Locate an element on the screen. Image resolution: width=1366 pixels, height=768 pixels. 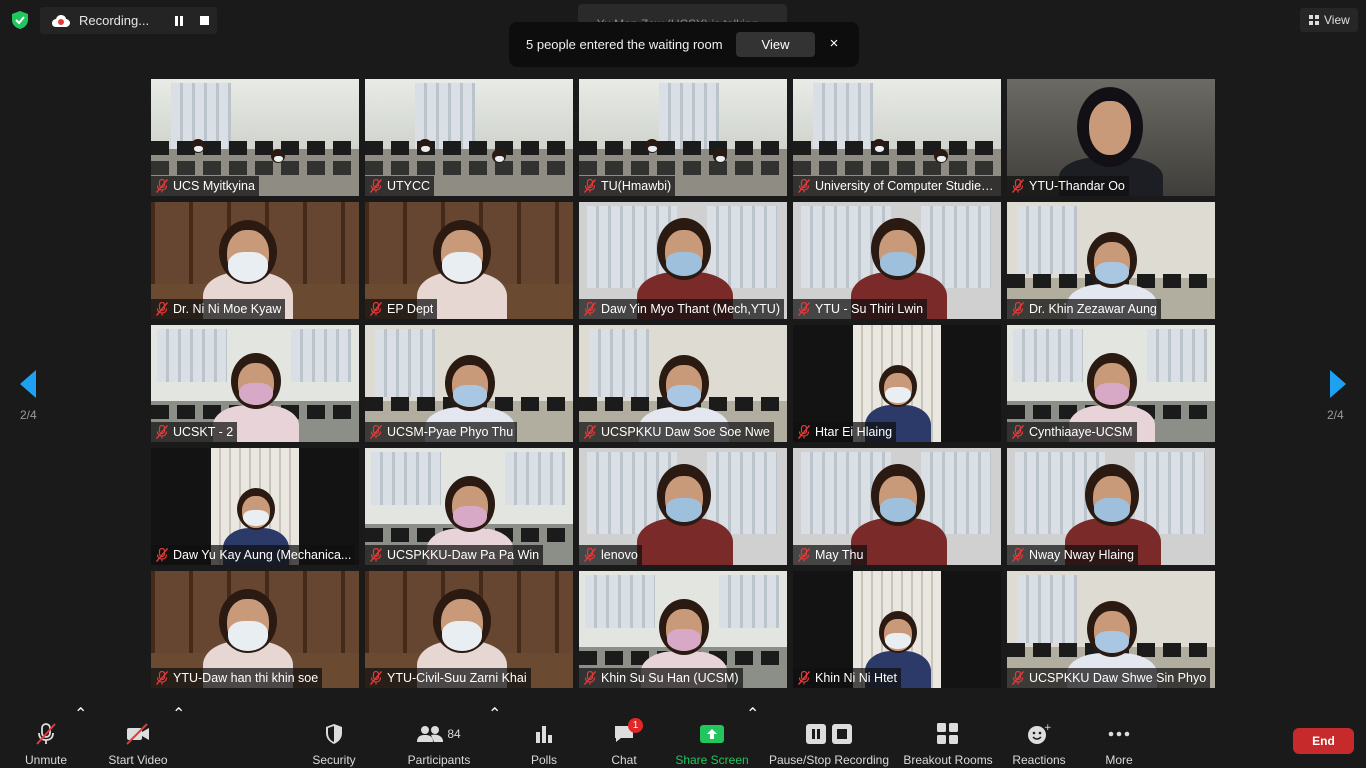
participant-video-tile: UCSPKKU-Daw Pa Pa Win is located at coordinates (469, 506).